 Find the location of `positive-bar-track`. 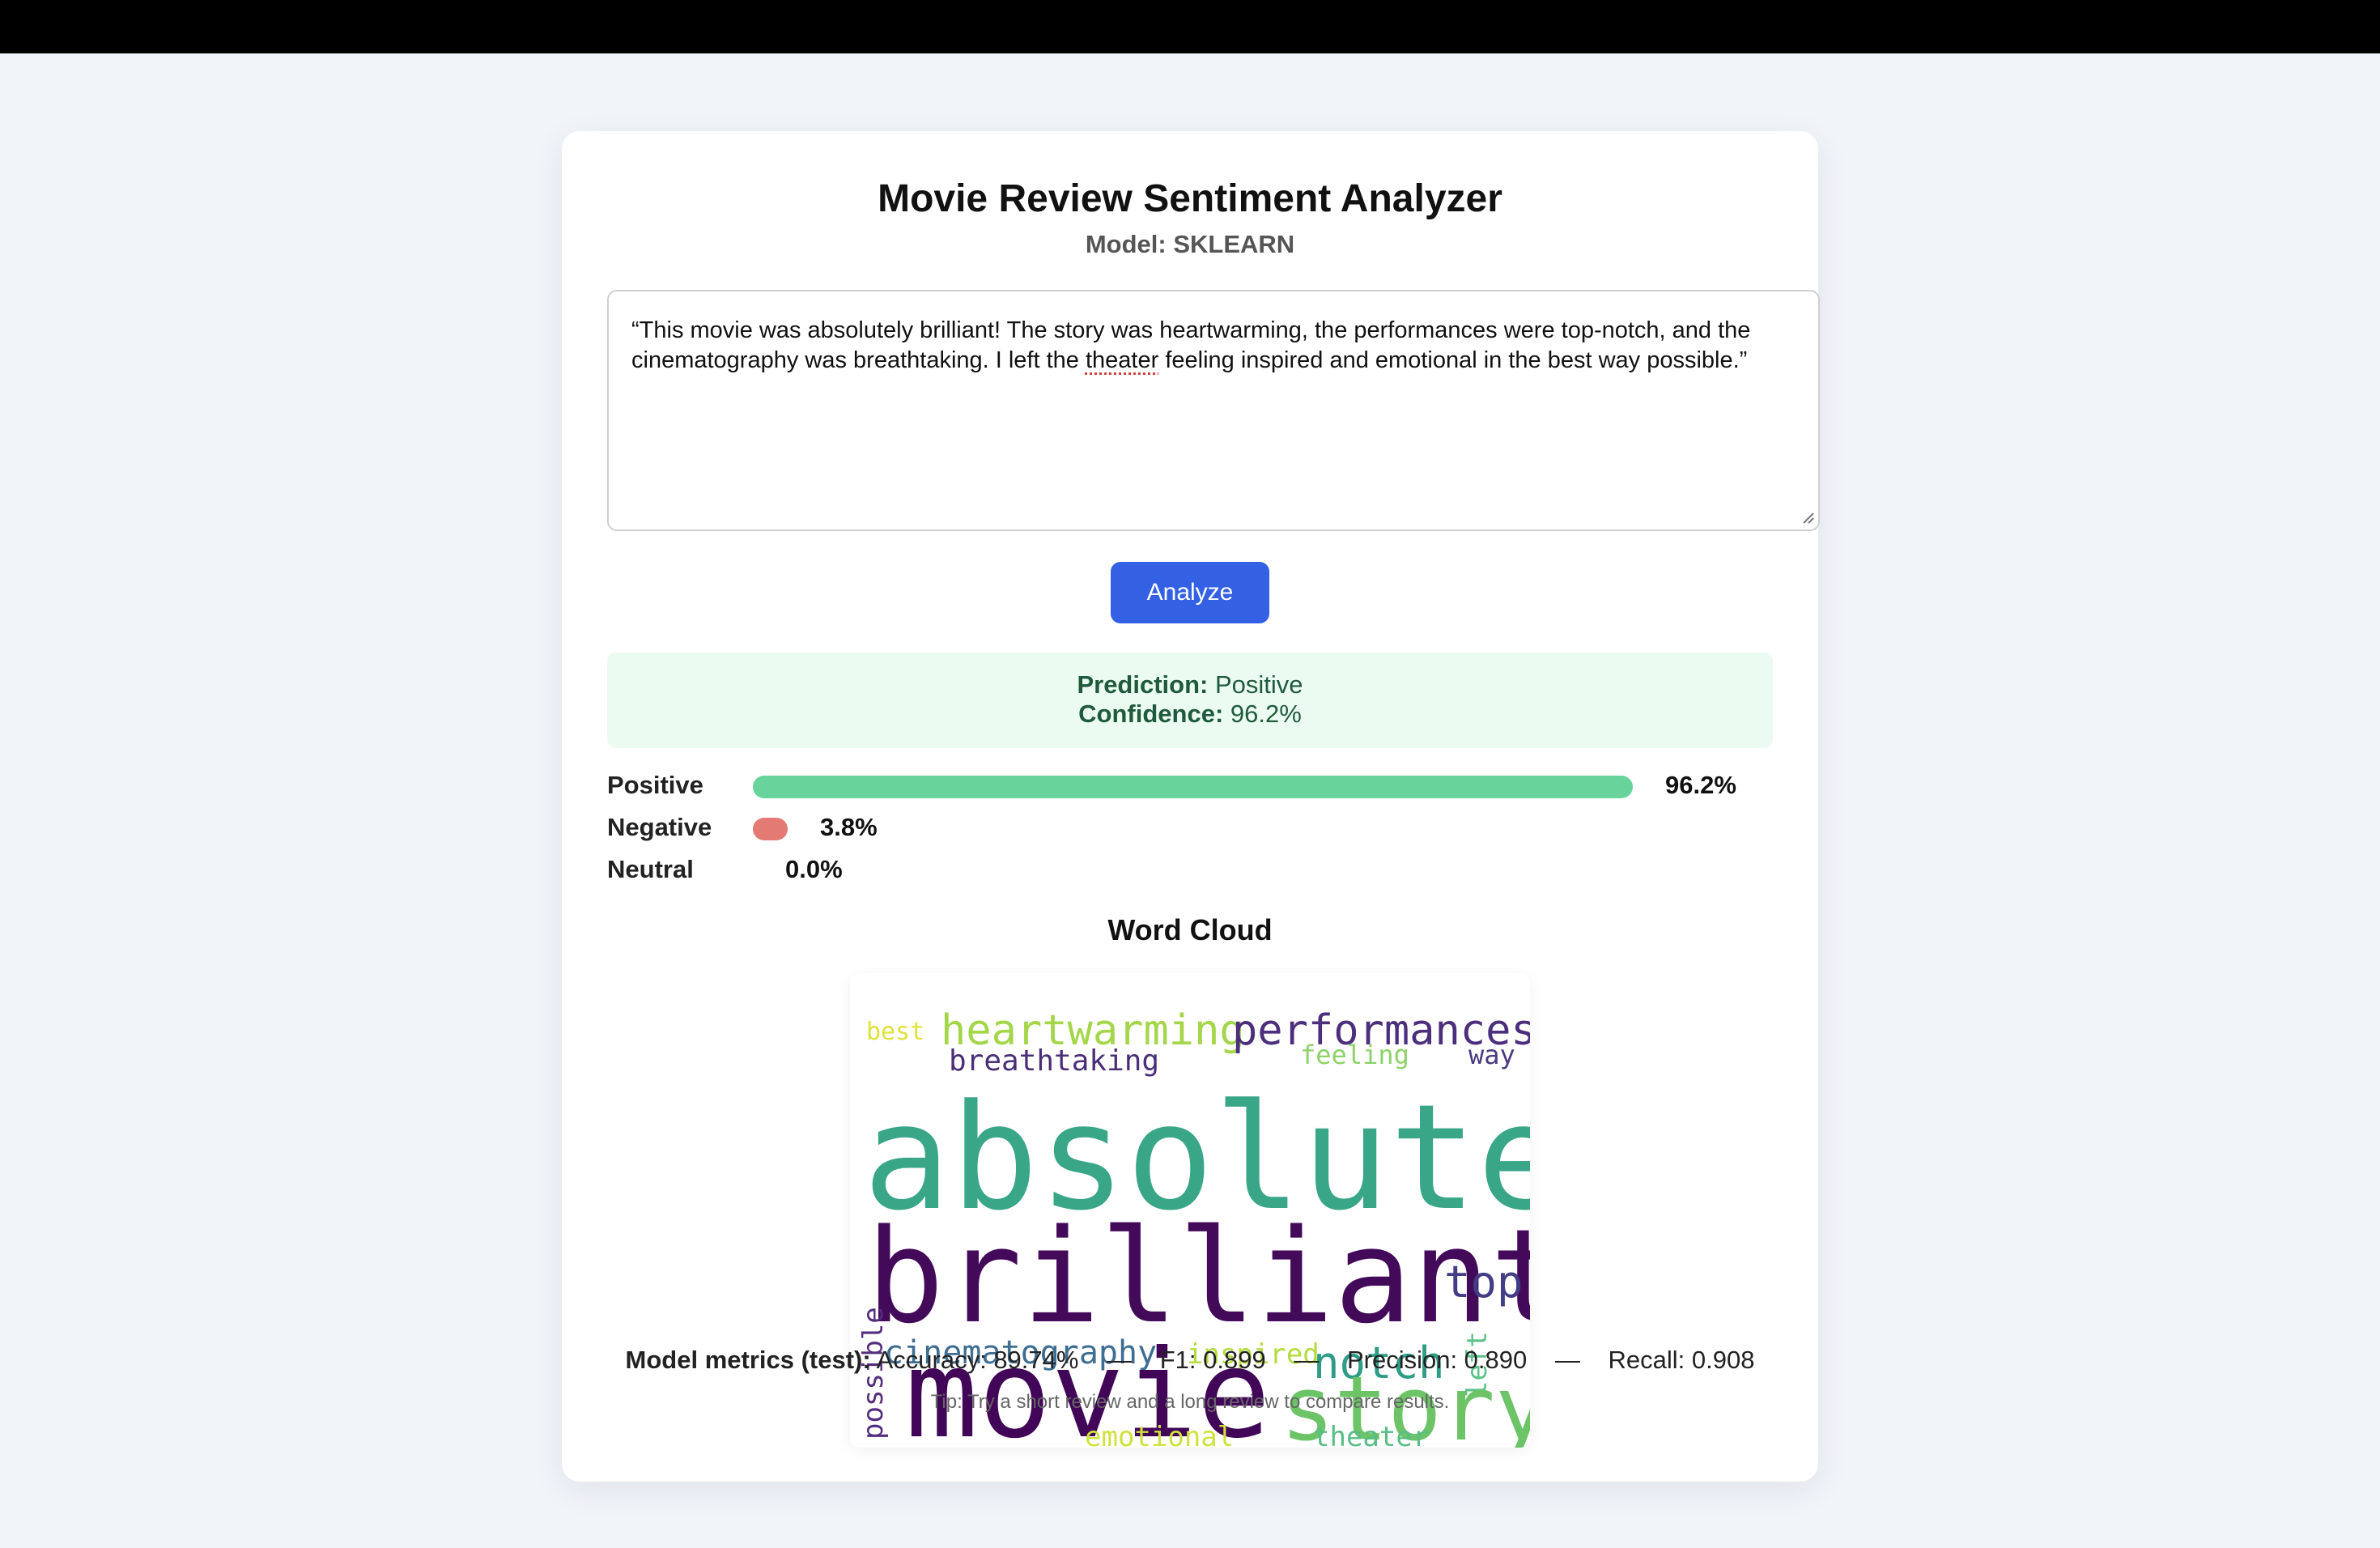

positive-bar-track is located at coordinates (1211, 787).